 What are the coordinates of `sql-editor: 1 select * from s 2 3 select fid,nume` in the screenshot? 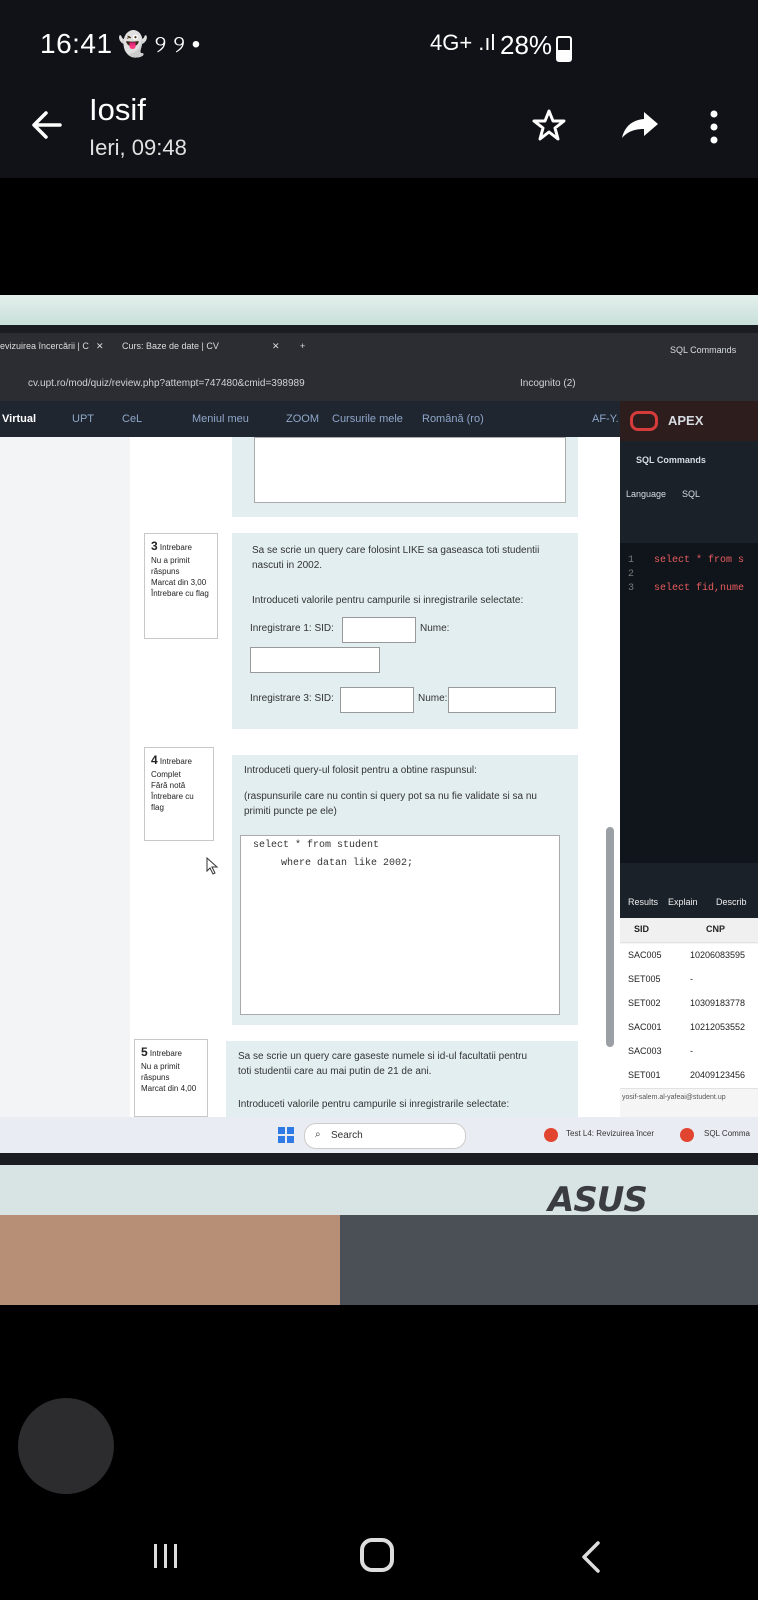 It's located at (689, 703).